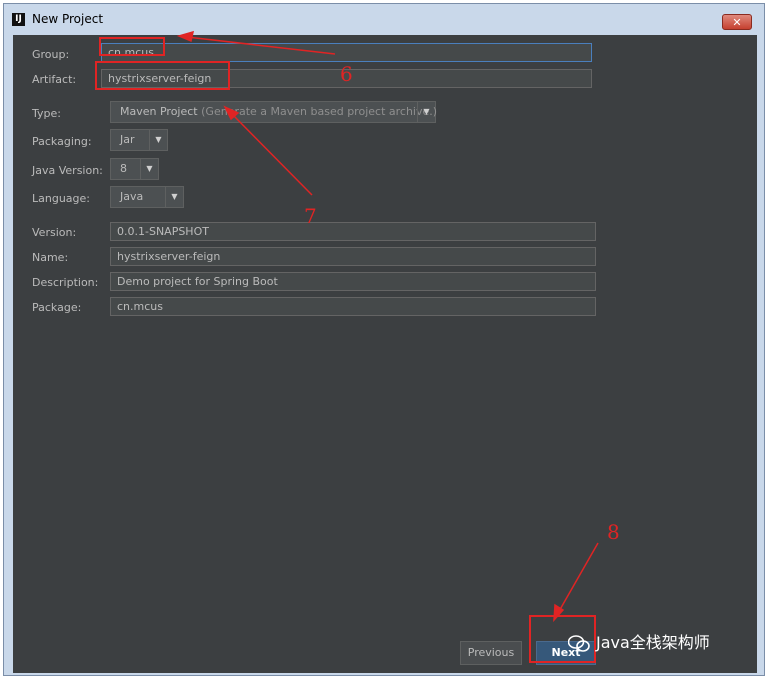 The width and height of the screenshot is (771, 682). I want to click on annotation-number-6: 6, so click(346, 74).